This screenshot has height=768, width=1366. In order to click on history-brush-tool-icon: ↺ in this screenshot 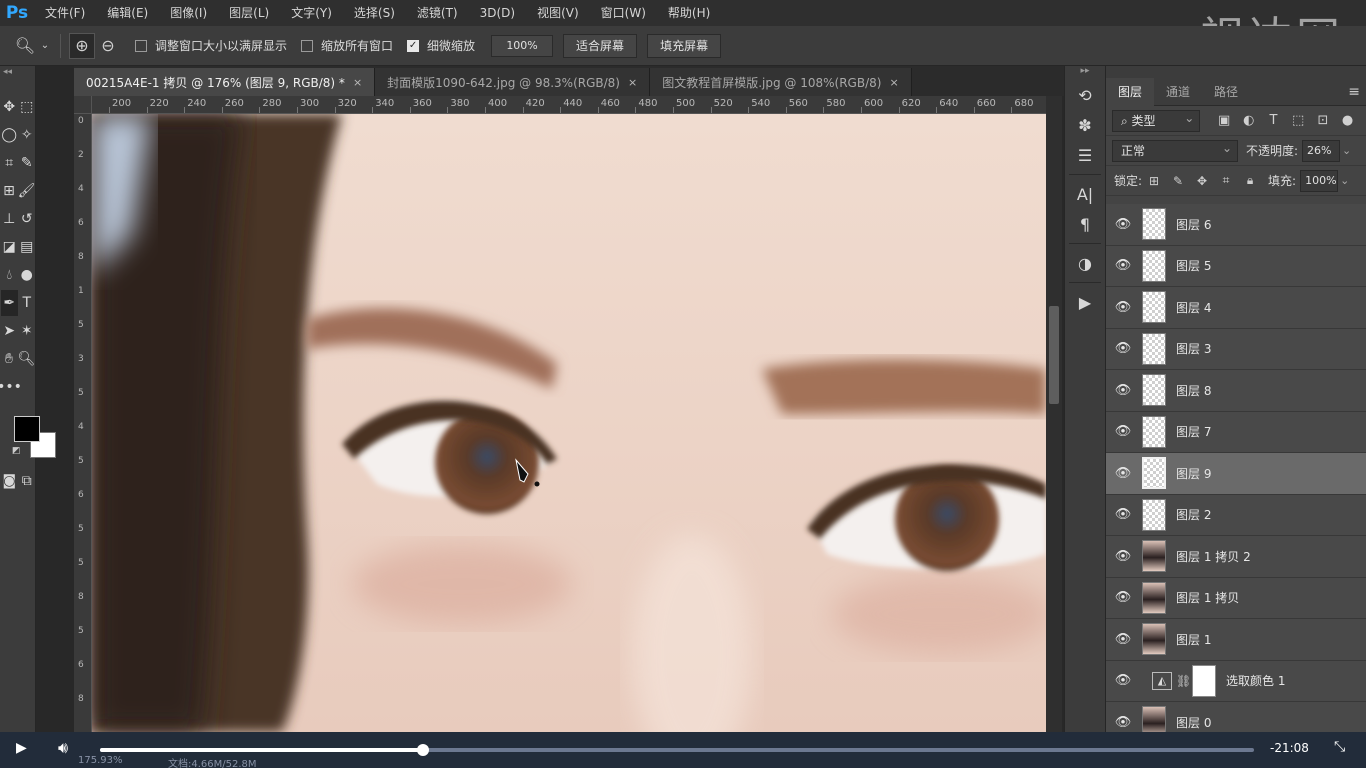, I will do `click(27, 219)`.